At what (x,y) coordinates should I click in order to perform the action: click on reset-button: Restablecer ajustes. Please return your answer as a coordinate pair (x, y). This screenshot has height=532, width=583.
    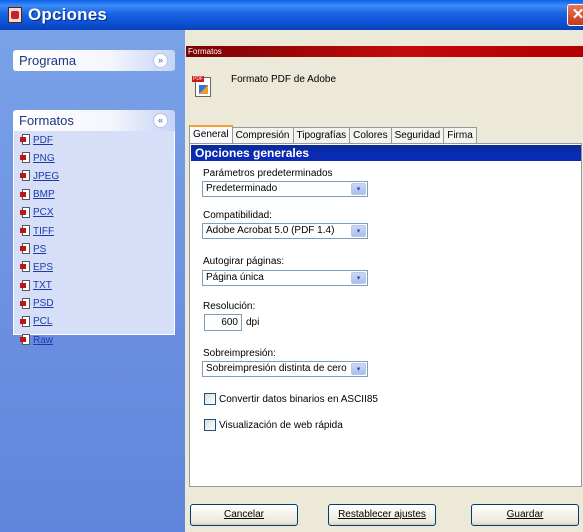
    Looking at the image, I should click on (382, 515).